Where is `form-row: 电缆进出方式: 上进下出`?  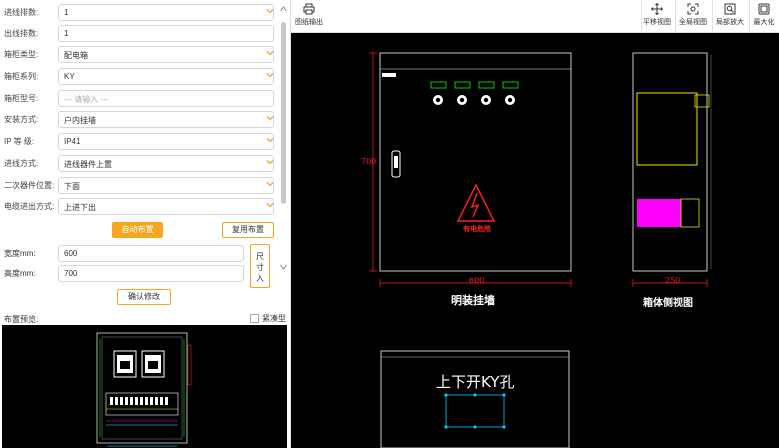 form-row: 电缆进出方式: 上进下出 is located at coordinates (139, 207).